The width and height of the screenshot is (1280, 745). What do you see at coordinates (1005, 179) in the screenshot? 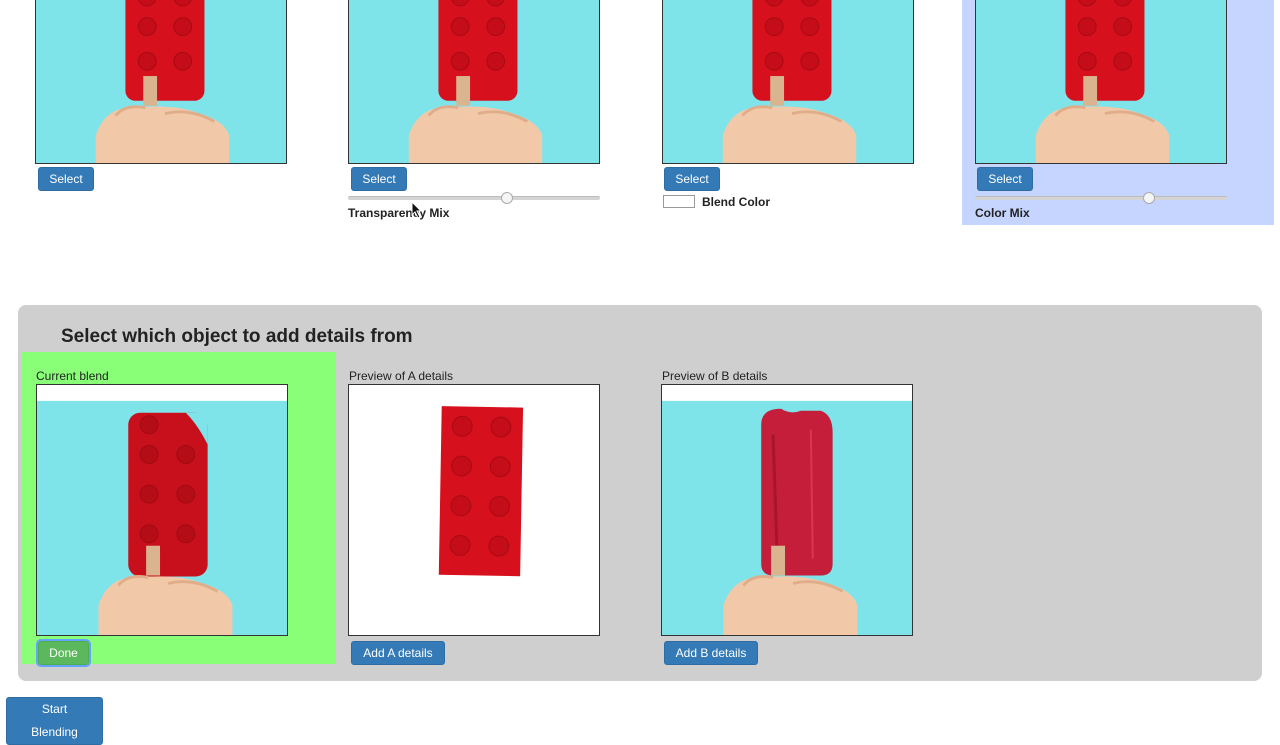
I see `select-button-4: Select` at bounding box center [1005, 179].